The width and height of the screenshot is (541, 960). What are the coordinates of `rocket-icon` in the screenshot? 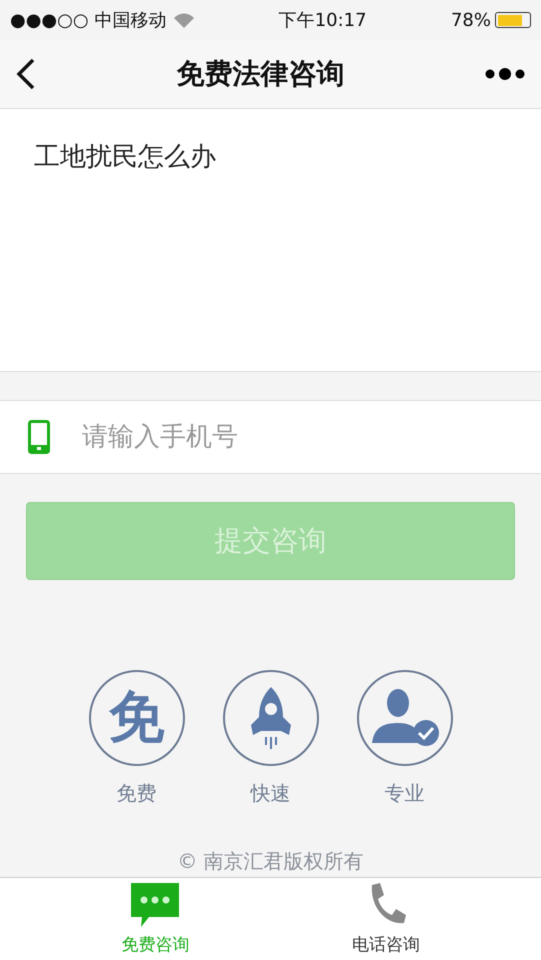 It's located at (270, 718).